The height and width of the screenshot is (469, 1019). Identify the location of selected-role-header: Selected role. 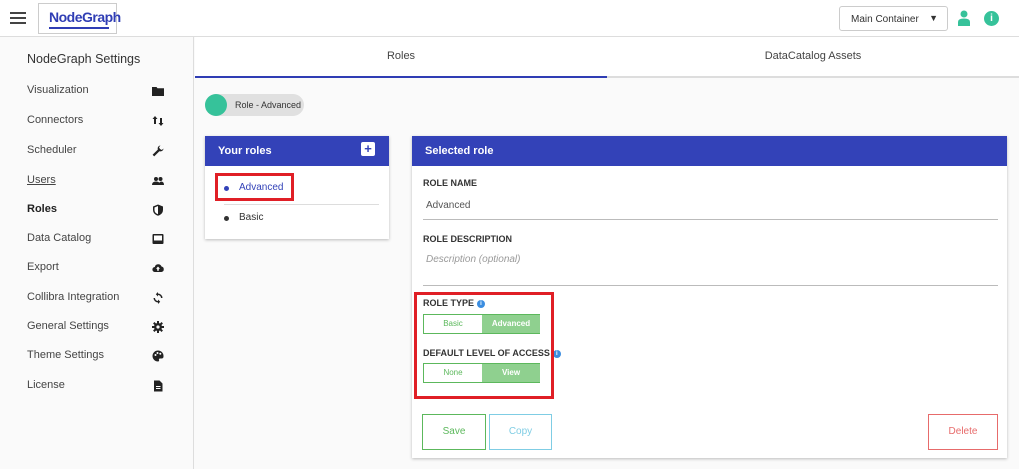
(709, 151).